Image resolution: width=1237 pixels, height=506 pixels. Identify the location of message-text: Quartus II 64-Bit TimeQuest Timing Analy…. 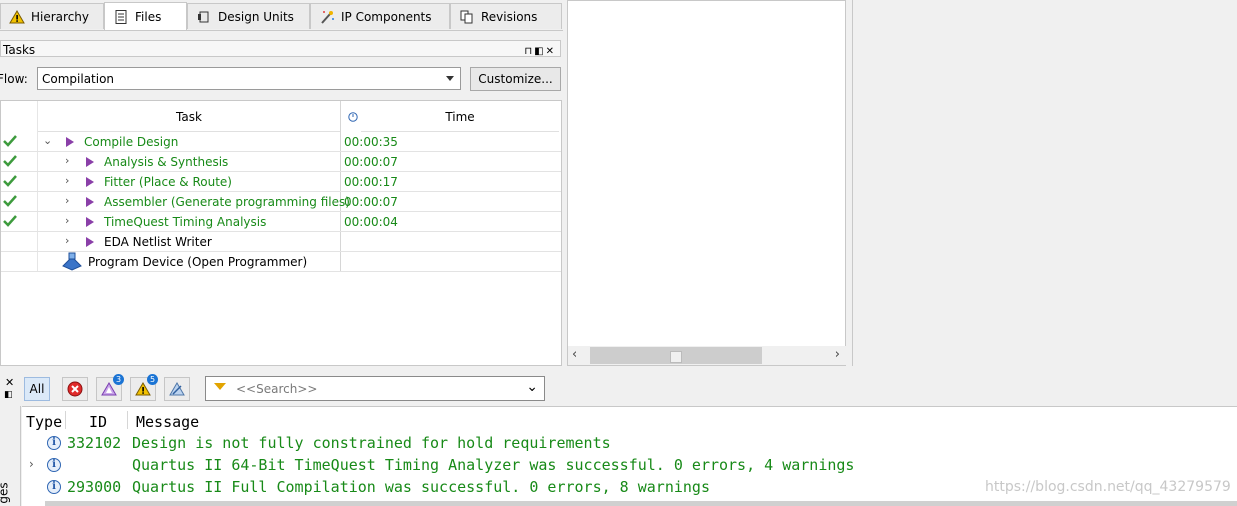
(493, 465).